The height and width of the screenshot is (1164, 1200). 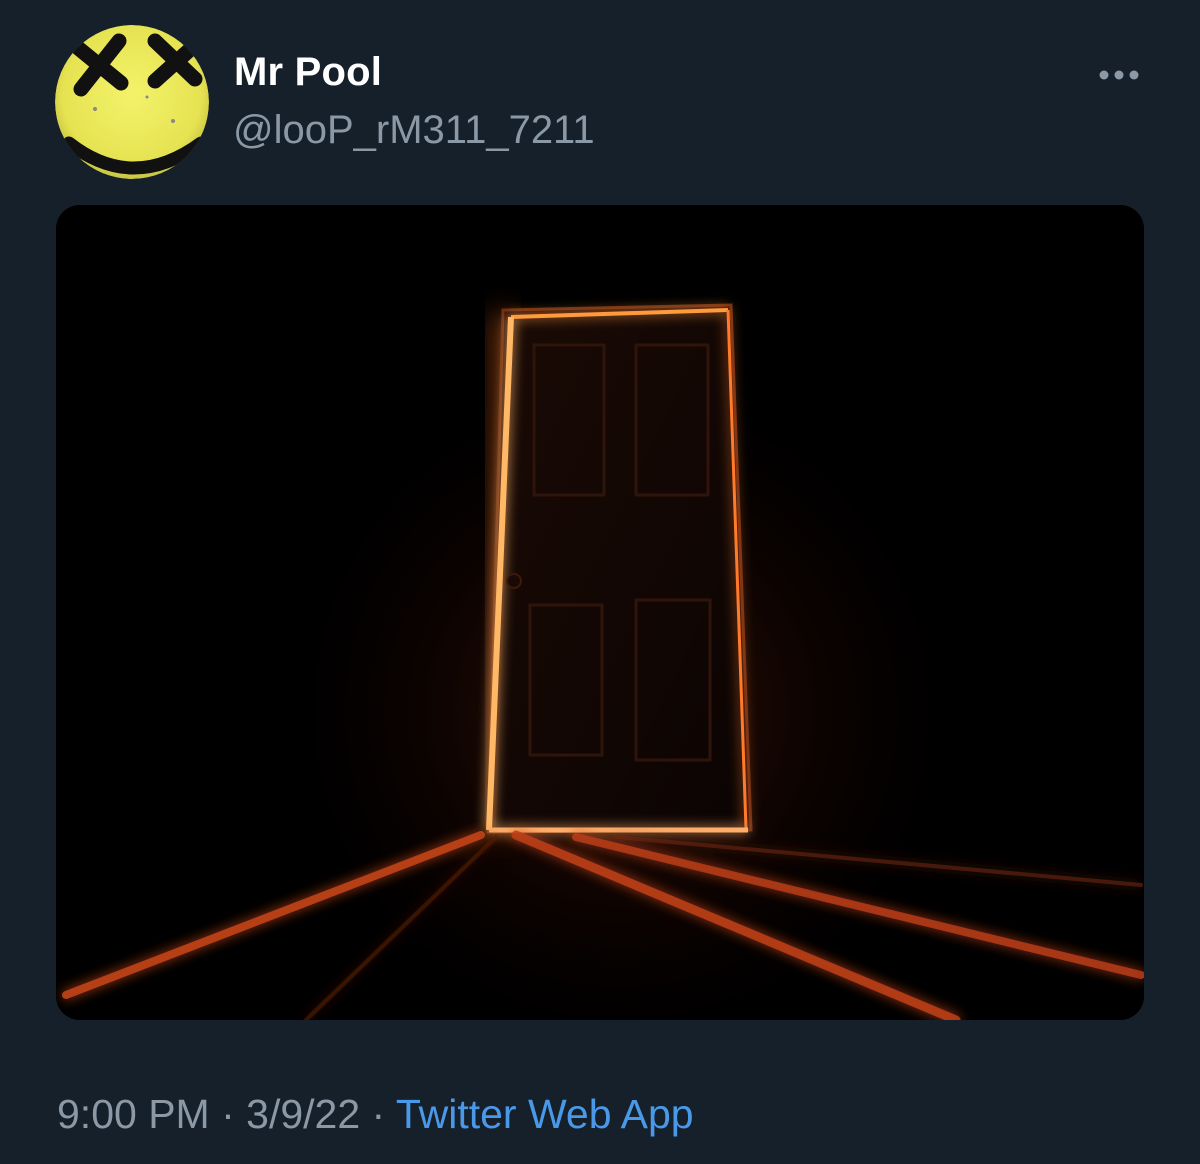 I want to click on tweet-time: 9:00 PM, so click(x=133, y=1114).